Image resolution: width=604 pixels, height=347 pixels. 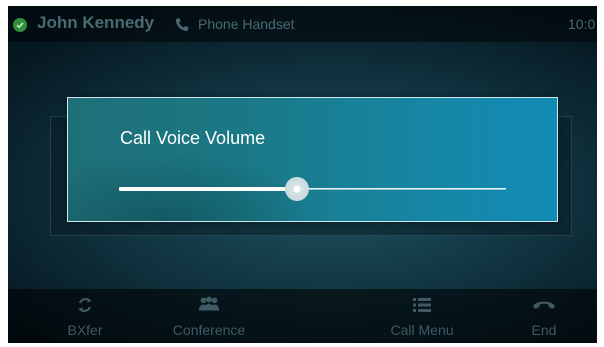 I want to click on softkey-label: BXfer, so click(x=85, y=330).